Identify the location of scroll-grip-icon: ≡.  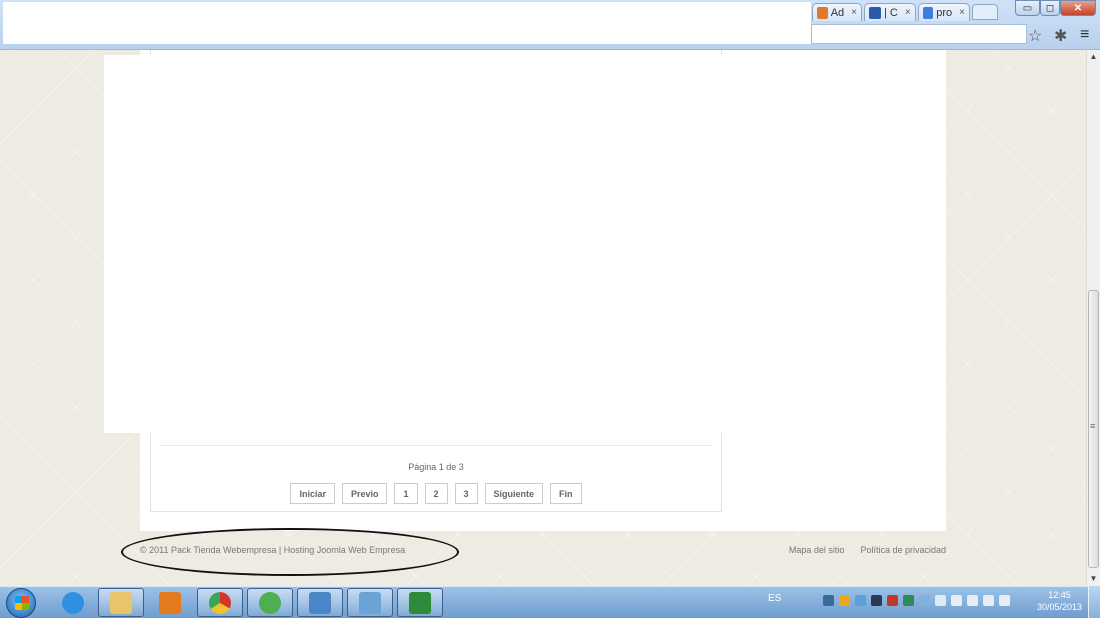
(1093, 426).